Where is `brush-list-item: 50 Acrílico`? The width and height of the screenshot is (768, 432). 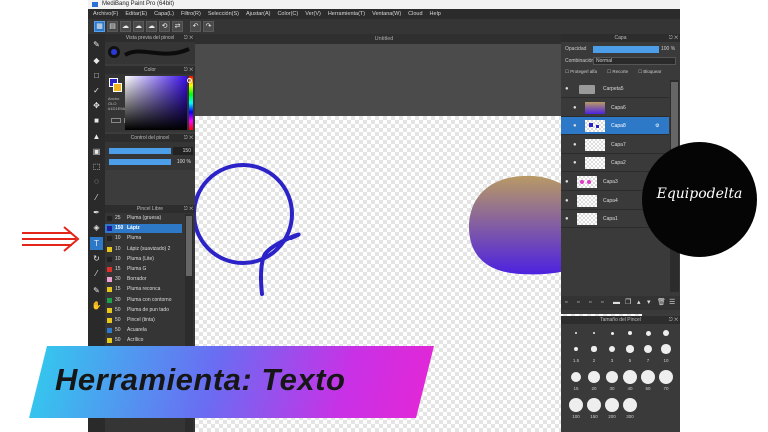 brush-list-item: 50 Acrílico is located at coordinates (143, 340).